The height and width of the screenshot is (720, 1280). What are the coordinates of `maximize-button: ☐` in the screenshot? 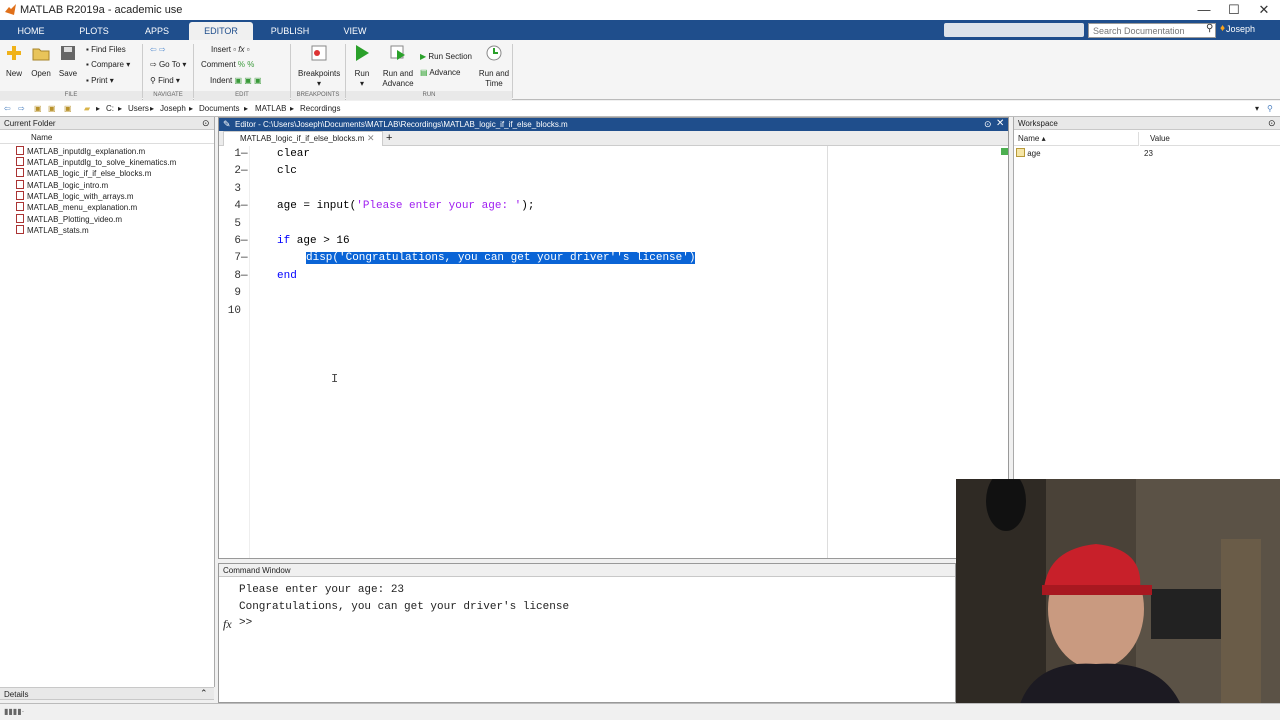 It's located at (1234, 10).